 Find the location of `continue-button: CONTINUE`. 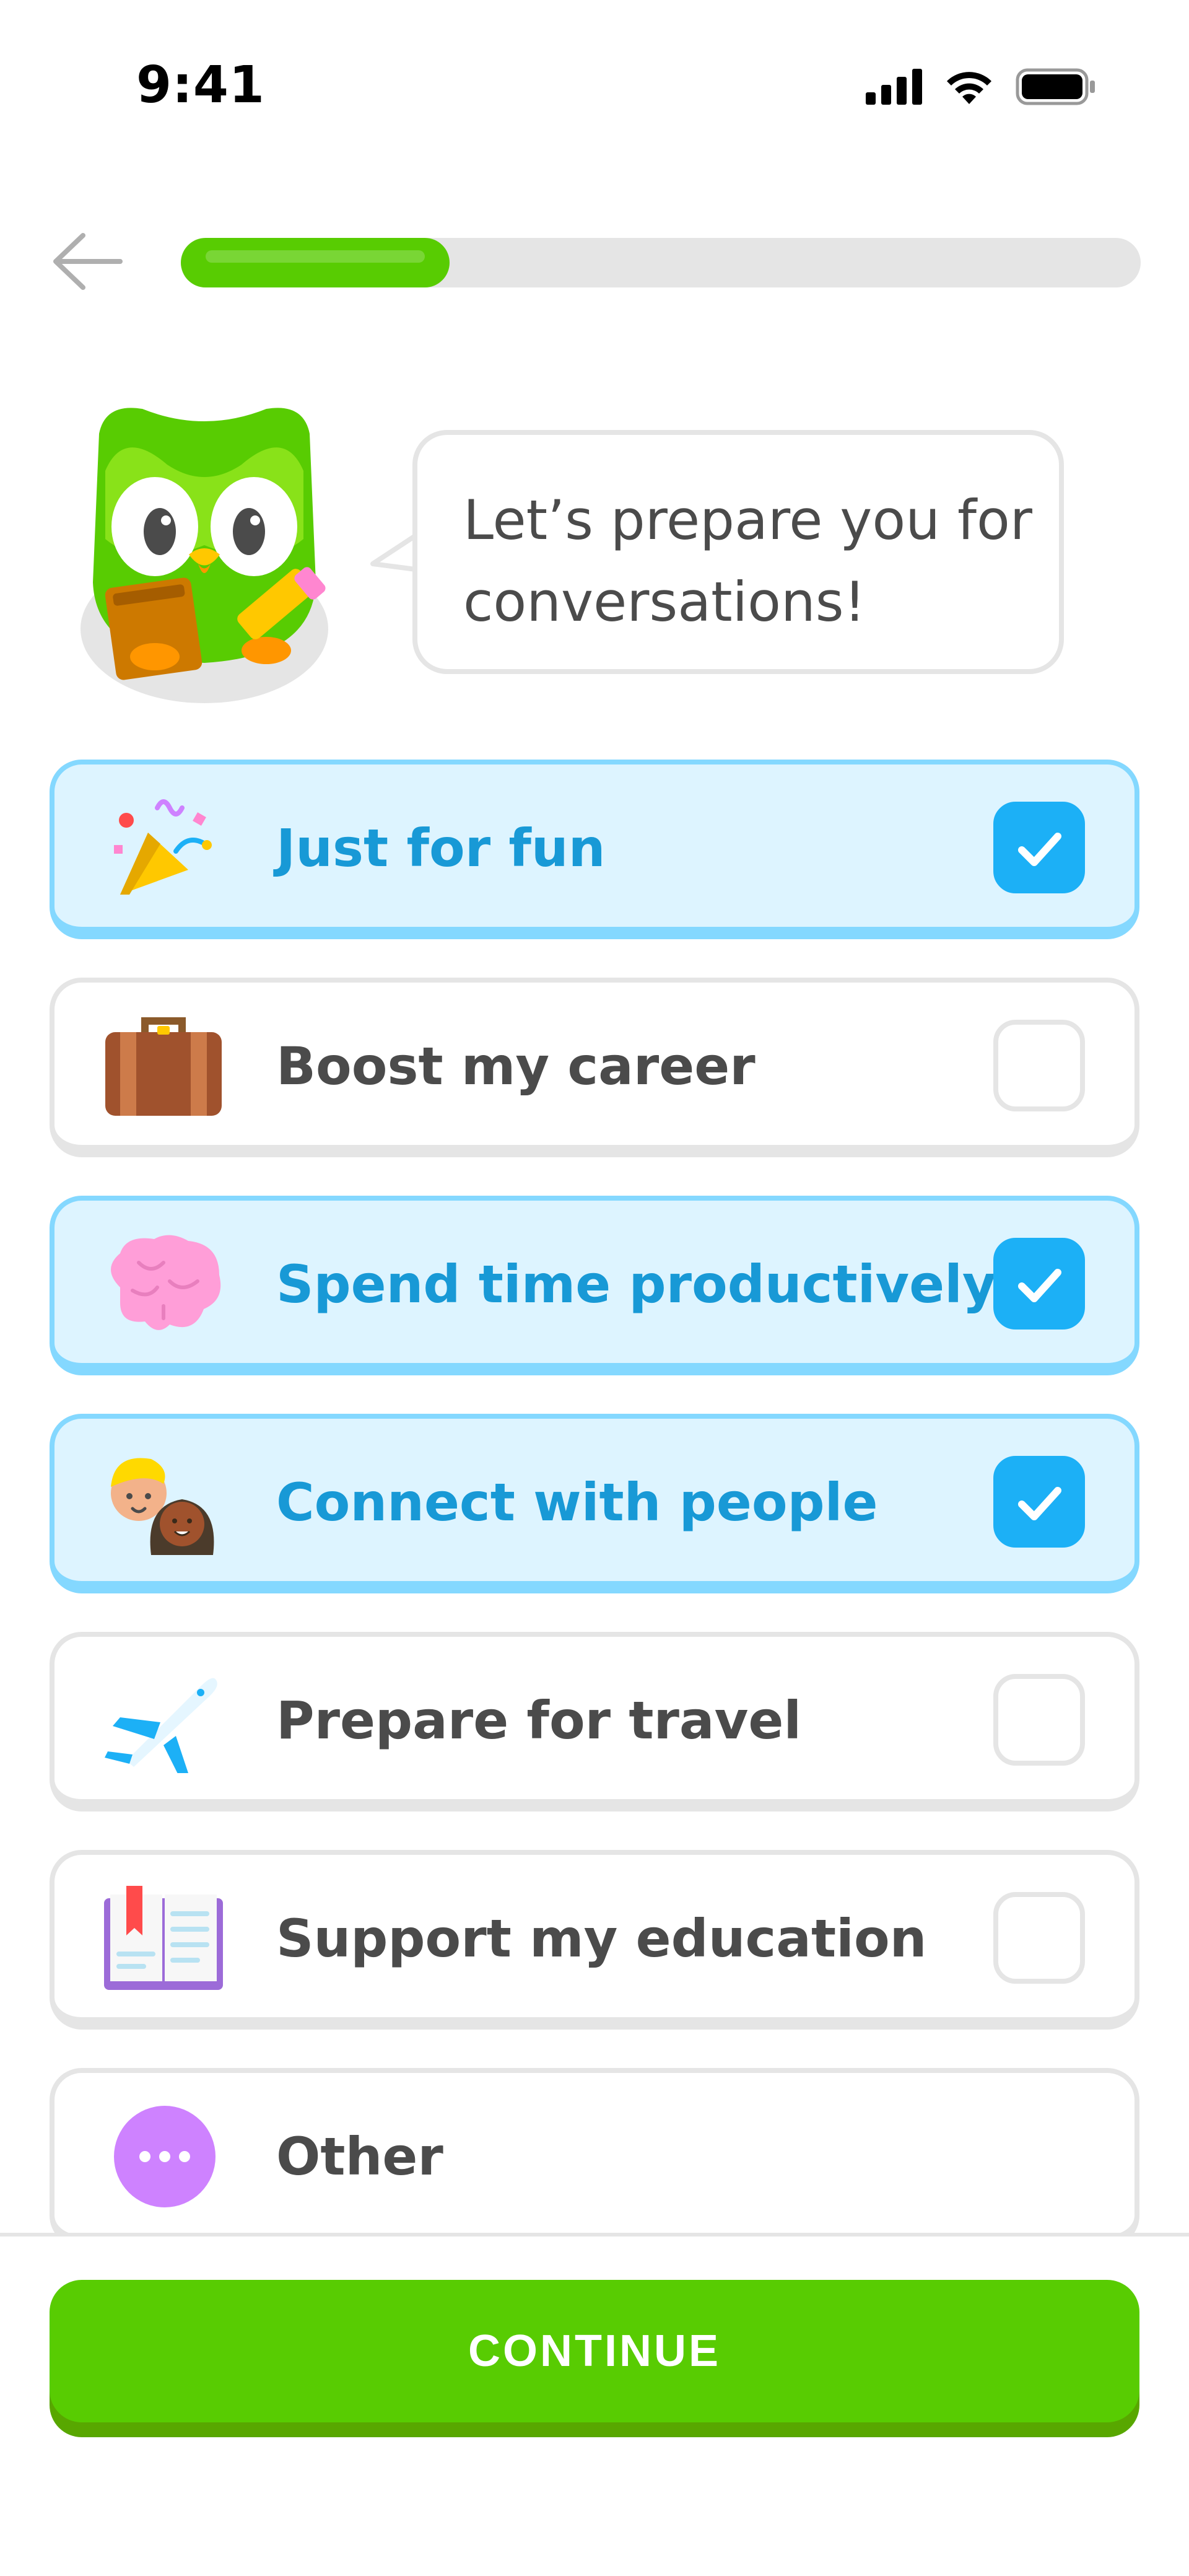

continue-button: CONTINUE is located at coordinates (594, 2351).